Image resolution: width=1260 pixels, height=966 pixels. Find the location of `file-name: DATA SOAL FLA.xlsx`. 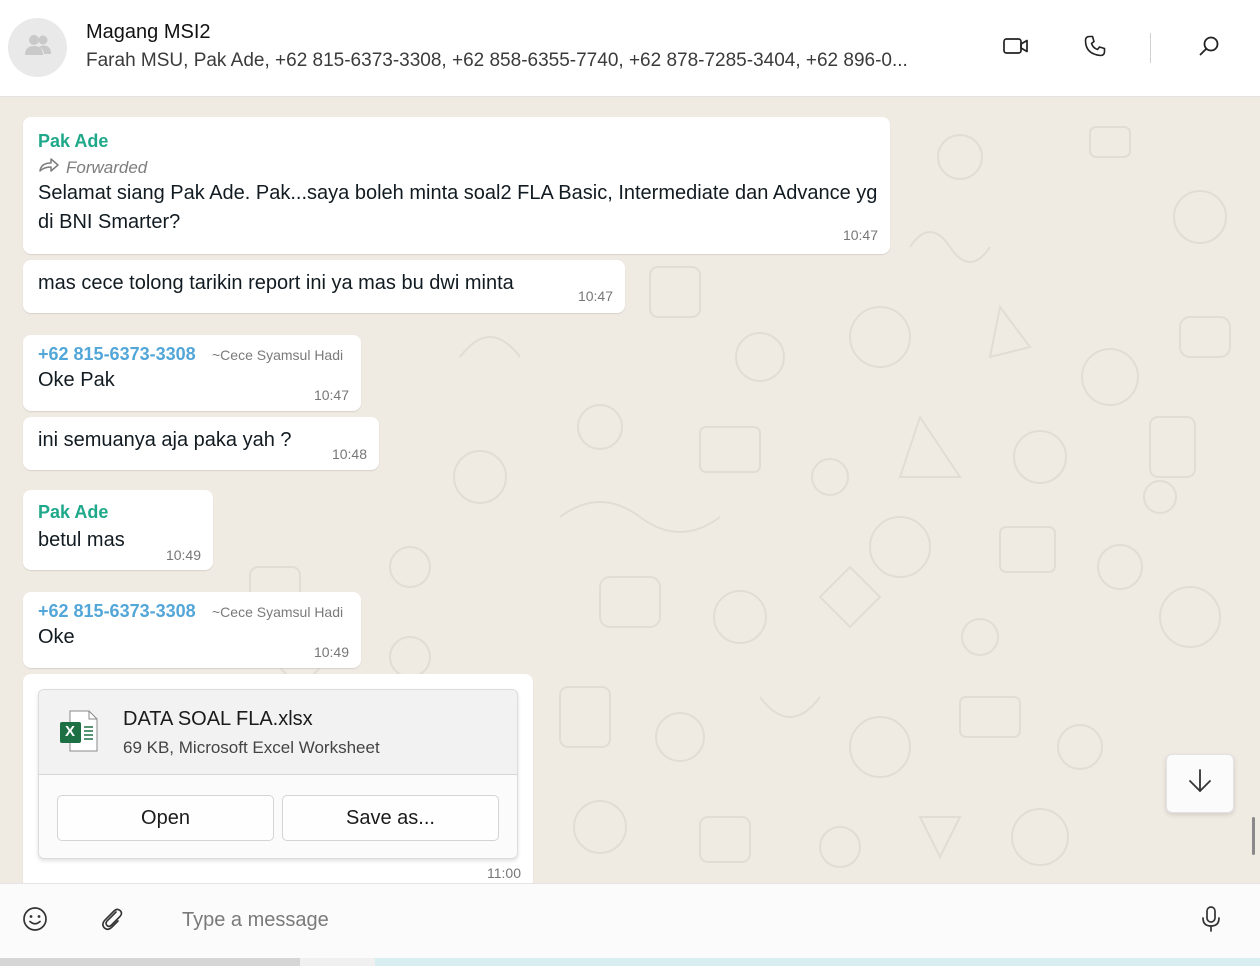

file-name: DATA SOAL FLA.xlsx is located at coordinates (218, 719).